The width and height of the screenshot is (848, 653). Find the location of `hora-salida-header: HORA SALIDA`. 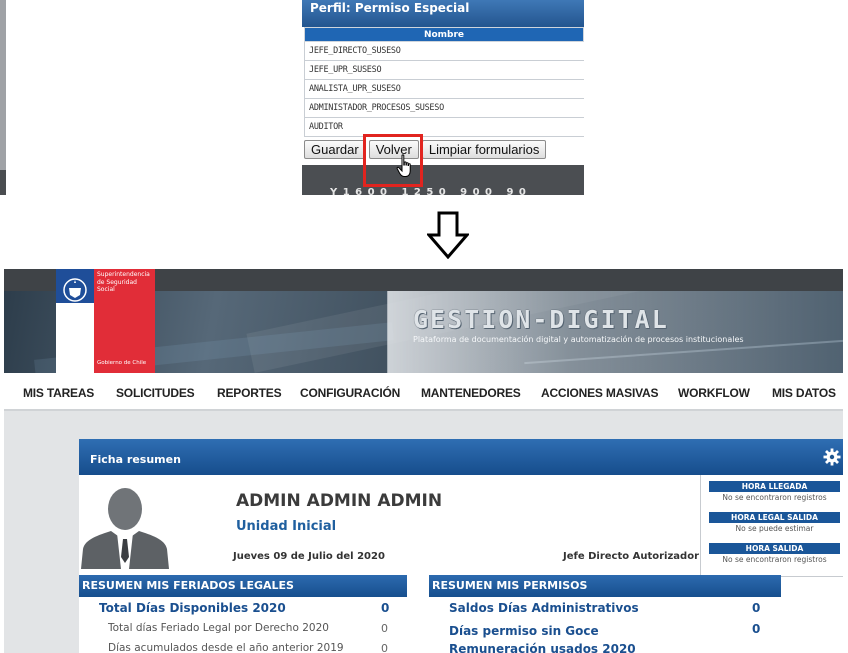

hora-salida-header: HORA SALIDA is located at coordinates (774, 548).